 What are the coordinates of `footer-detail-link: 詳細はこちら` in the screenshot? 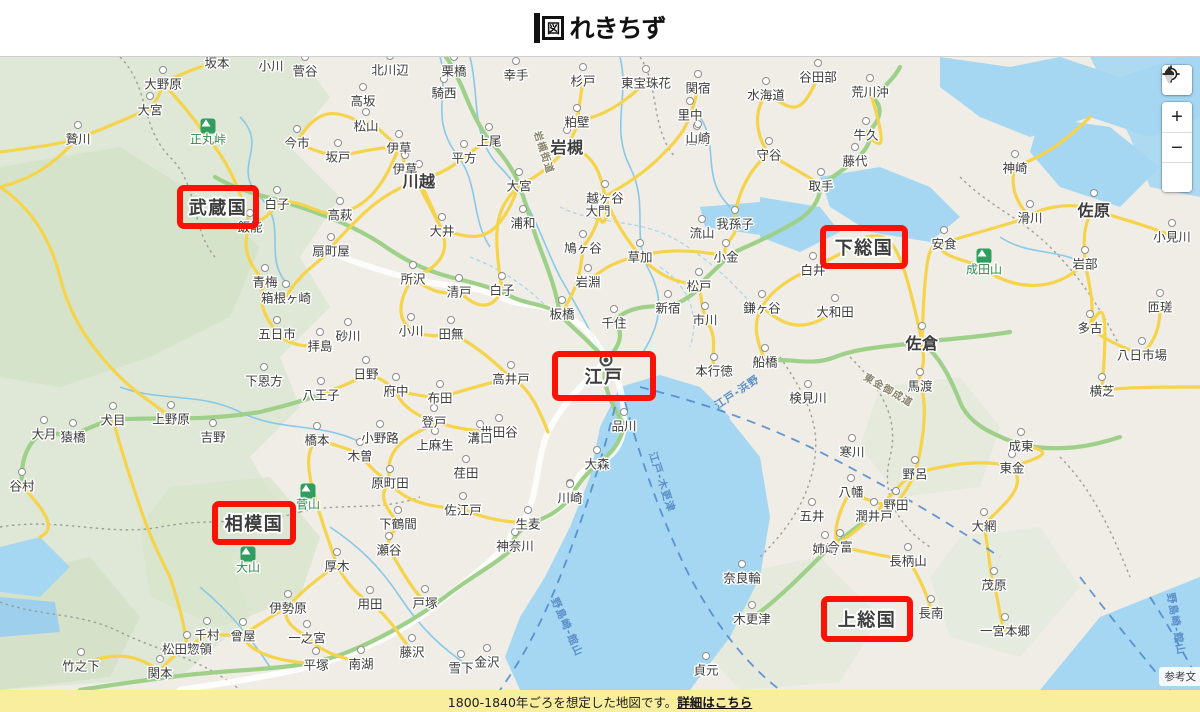 It's located at (714, 701).